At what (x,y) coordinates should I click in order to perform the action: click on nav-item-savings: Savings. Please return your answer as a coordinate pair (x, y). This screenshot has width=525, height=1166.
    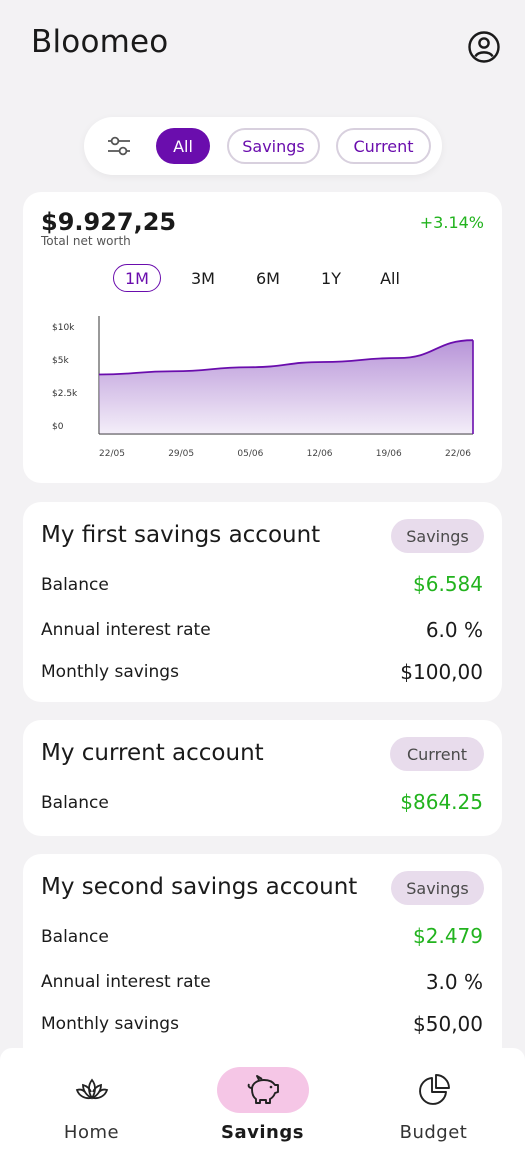
    Looking at the image, I should click on (262, 1107).